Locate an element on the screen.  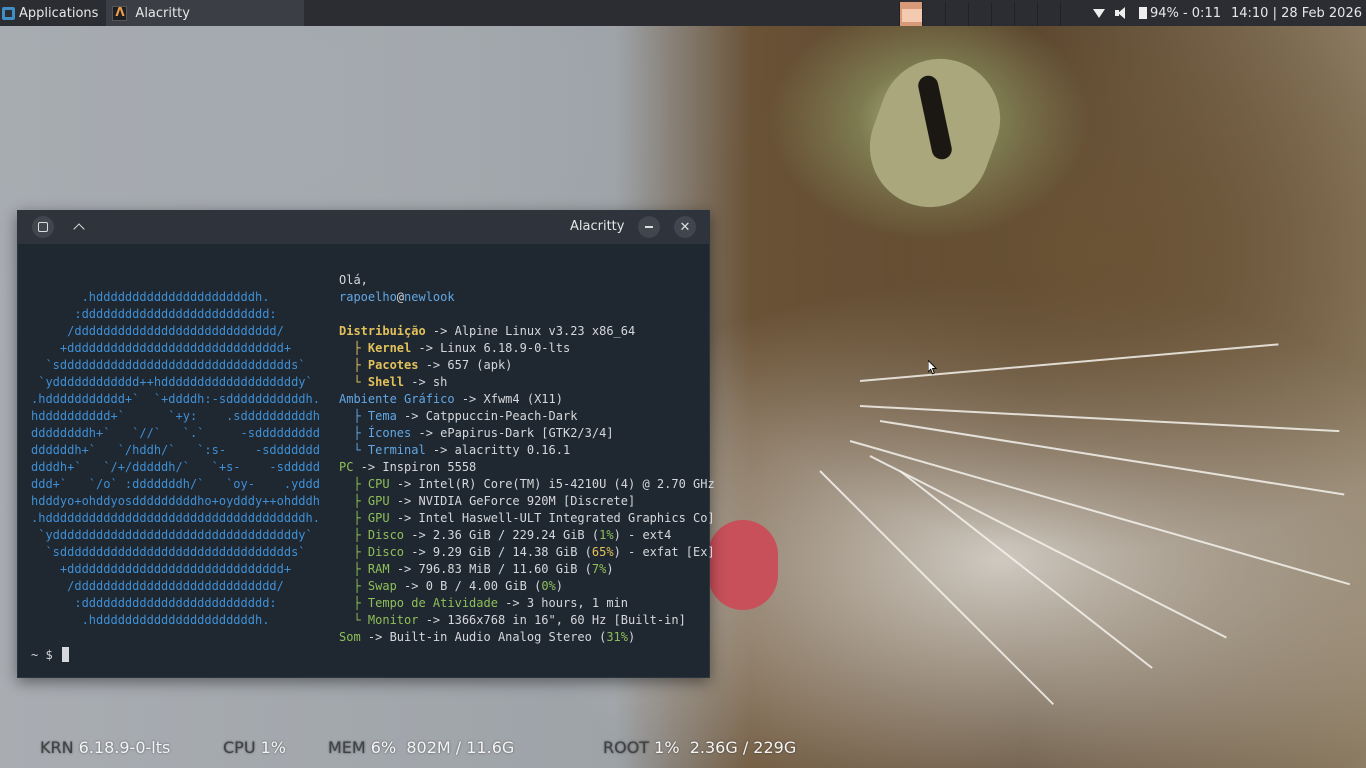
chevron-up-icon is located at coordinates (79, 229).